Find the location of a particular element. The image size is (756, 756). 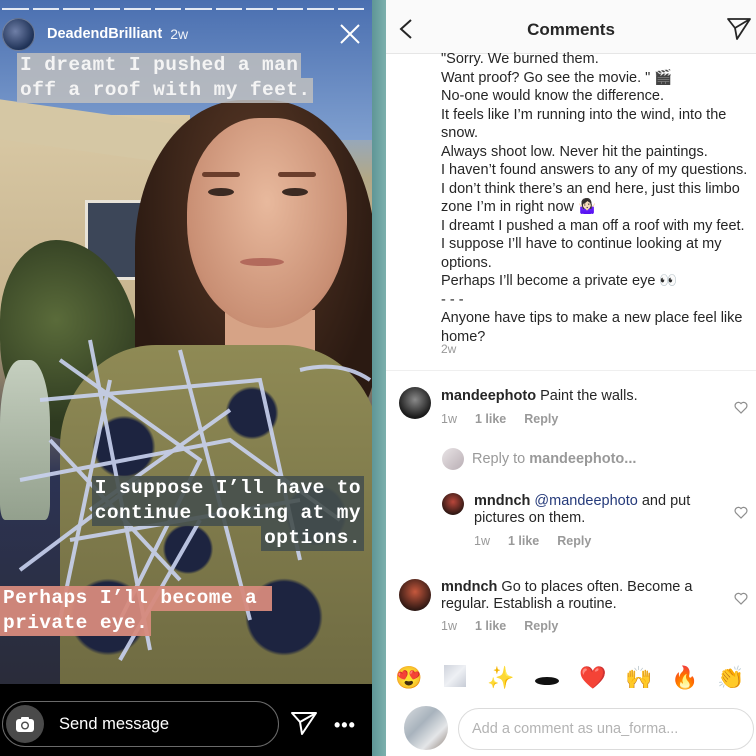

caption-line: - - - is located at coordinates (452, 299).